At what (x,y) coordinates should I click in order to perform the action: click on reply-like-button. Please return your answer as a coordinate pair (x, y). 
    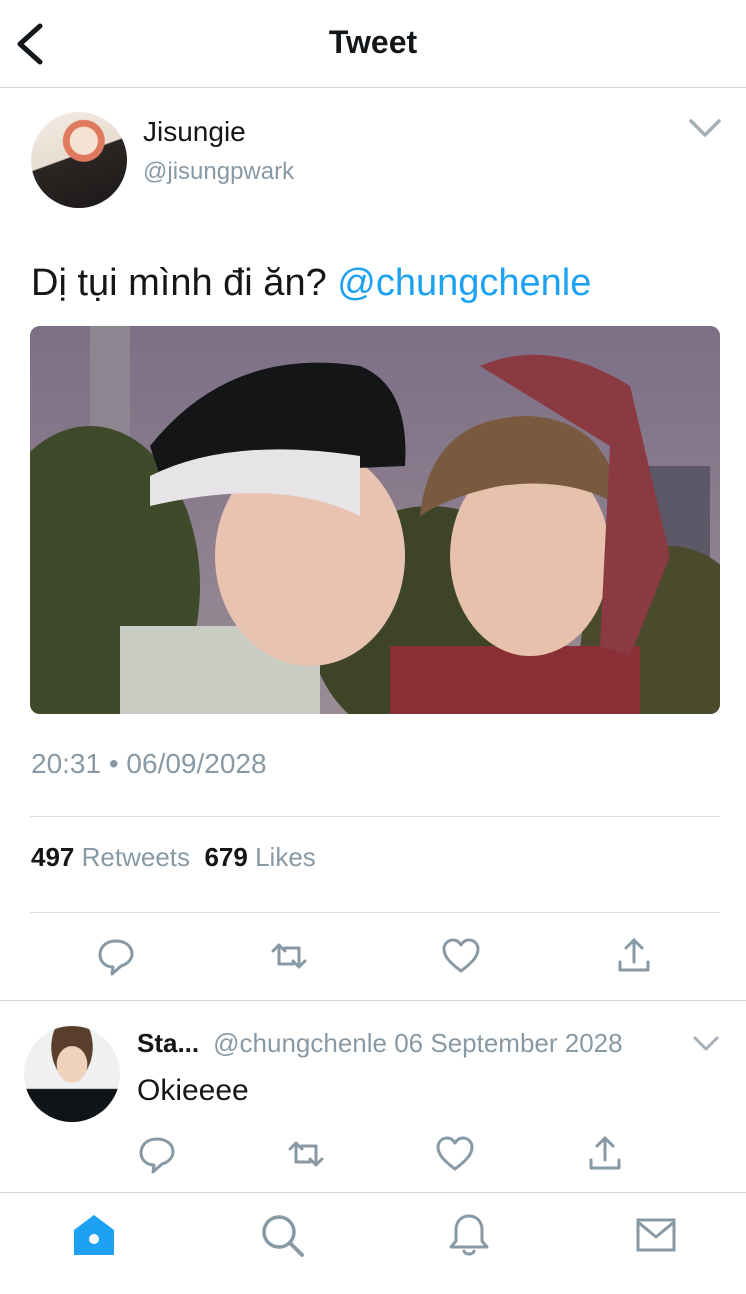
    Looking at the image, I should click on (455, 1154).